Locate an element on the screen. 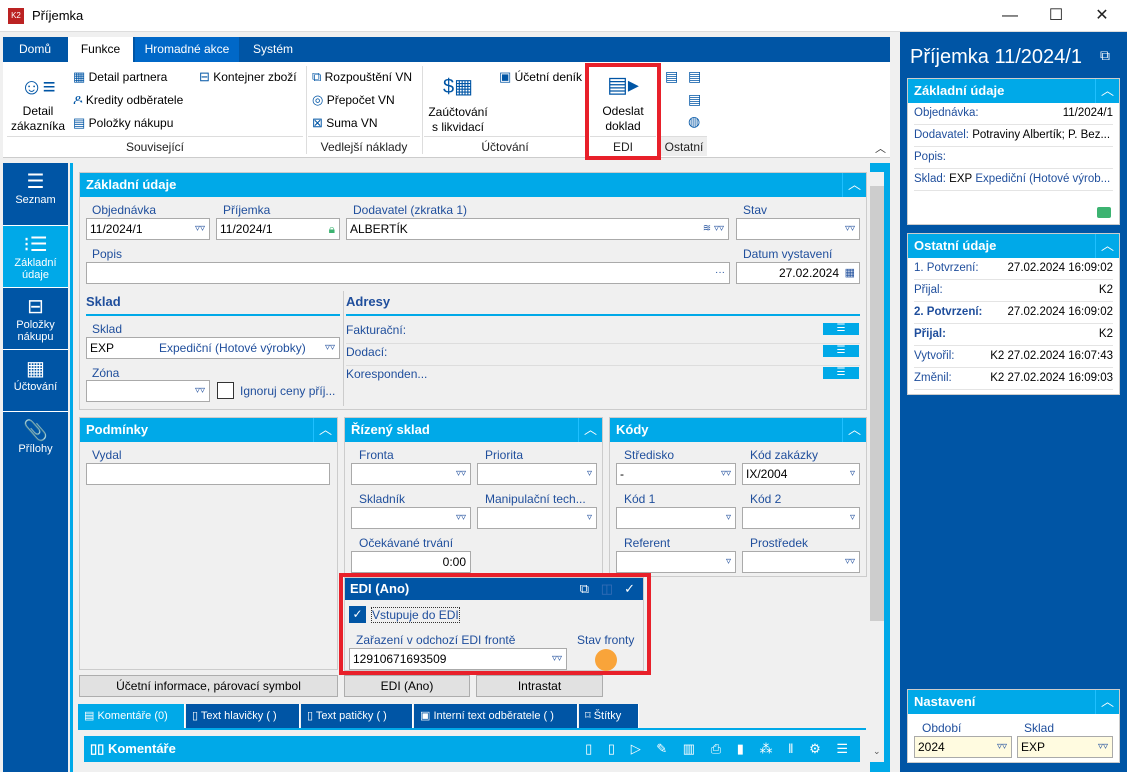 Image resolution: width=1127 pixels, height=772 pixels. sklad-nastaveni-field: EXP ▿▿ is located at coordinates (1065, 747).